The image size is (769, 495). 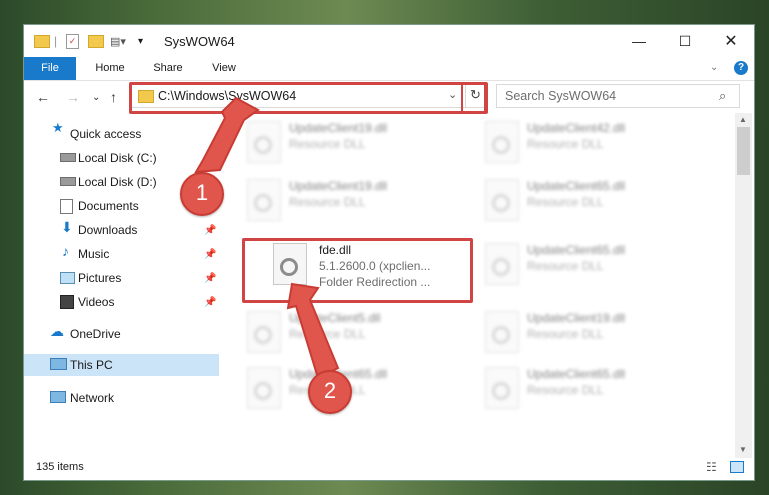 I want to click on callout-arrows, so click(x=267, y=238).